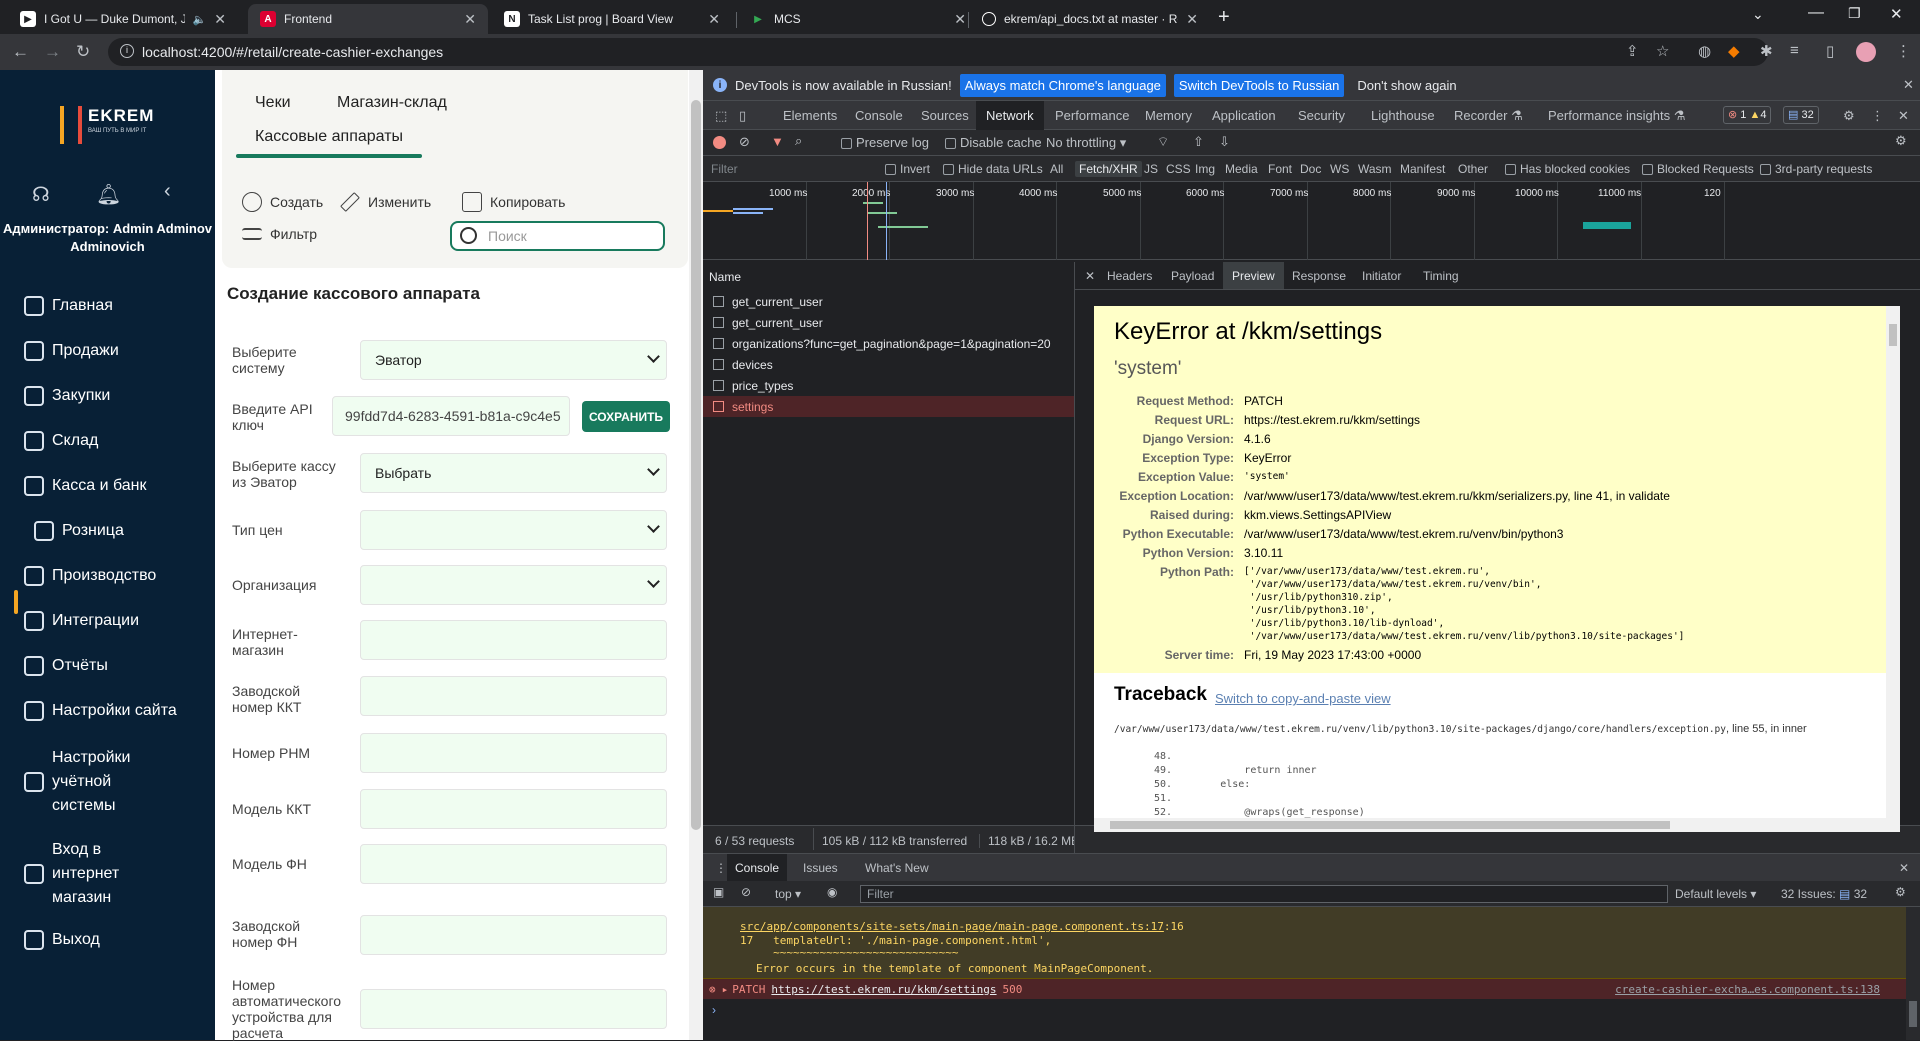  What do you see at coordinates (1908, 85) in the screenshot?
I see `close-icon: ✕` at bounding box center [1908, 85].